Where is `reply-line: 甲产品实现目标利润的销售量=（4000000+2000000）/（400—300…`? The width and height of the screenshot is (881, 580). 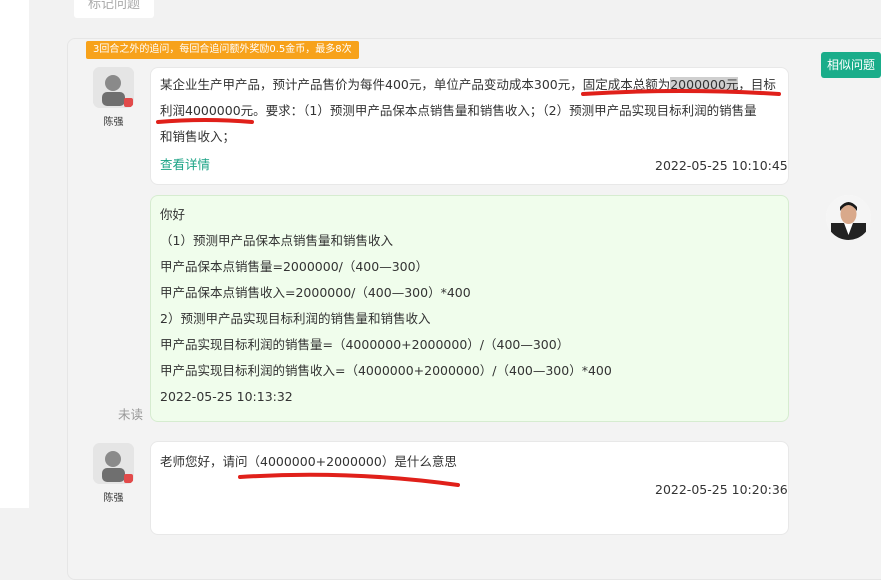 reply-line: 甲产品实现目标利润的销售量=（4000000+2000000）/（400—300… is located at coordinates (365, 344).